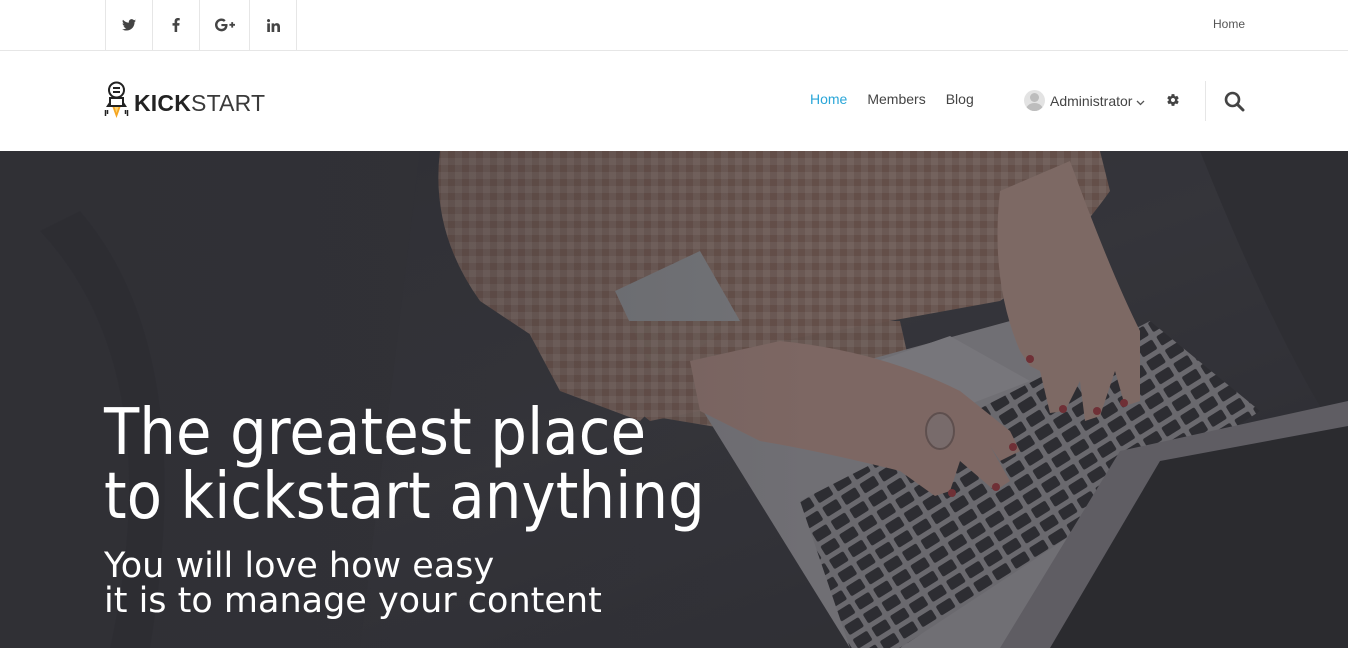  I want to click on social-links, so click(201, 25).